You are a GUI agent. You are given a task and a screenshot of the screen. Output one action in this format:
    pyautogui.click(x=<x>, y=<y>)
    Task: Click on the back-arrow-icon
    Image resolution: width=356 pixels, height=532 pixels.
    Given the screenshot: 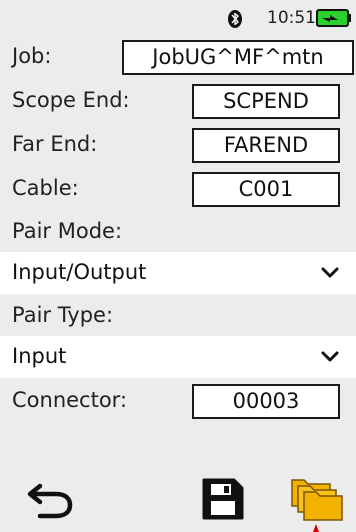 What is the action you would take?
    pyautogui.click(x=51, y=498)
    